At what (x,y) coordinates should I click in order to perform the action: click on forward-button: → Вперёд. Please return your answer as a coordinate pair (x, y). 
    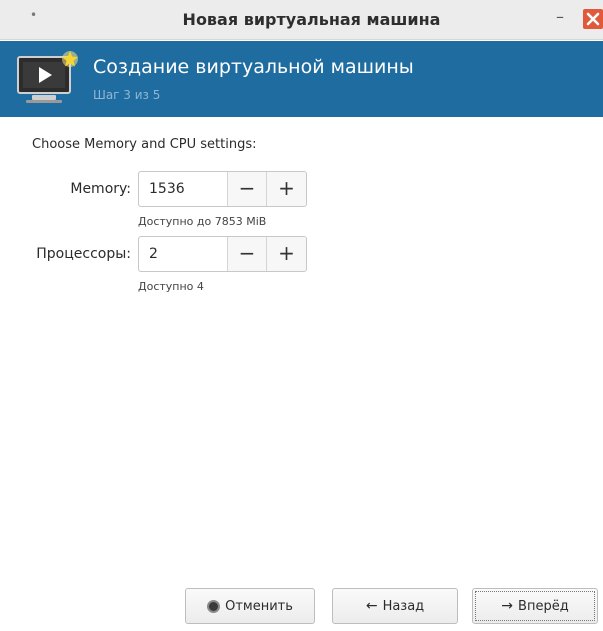
    Looking at the image, I should click on (535, 606).